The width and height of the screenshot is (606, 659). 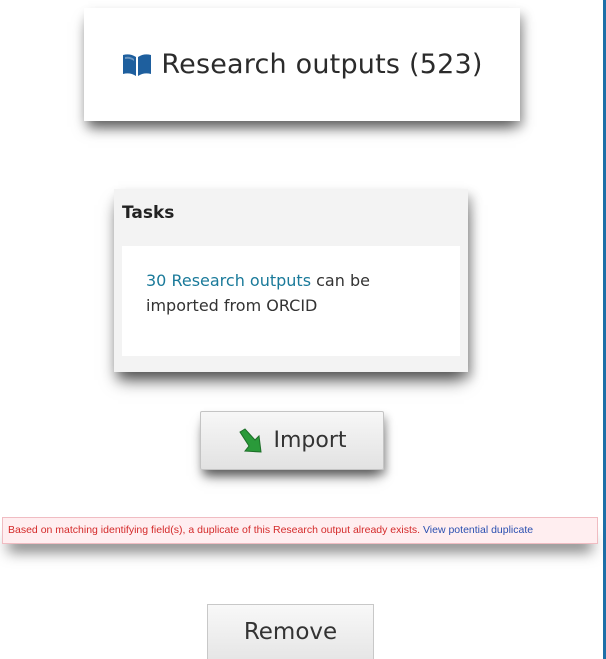 What do you see at coordinates (478, 530) in the screenshot?
I see `view-potential-duplicate-link: View potential duplicate` at bounding box center [478, 530].